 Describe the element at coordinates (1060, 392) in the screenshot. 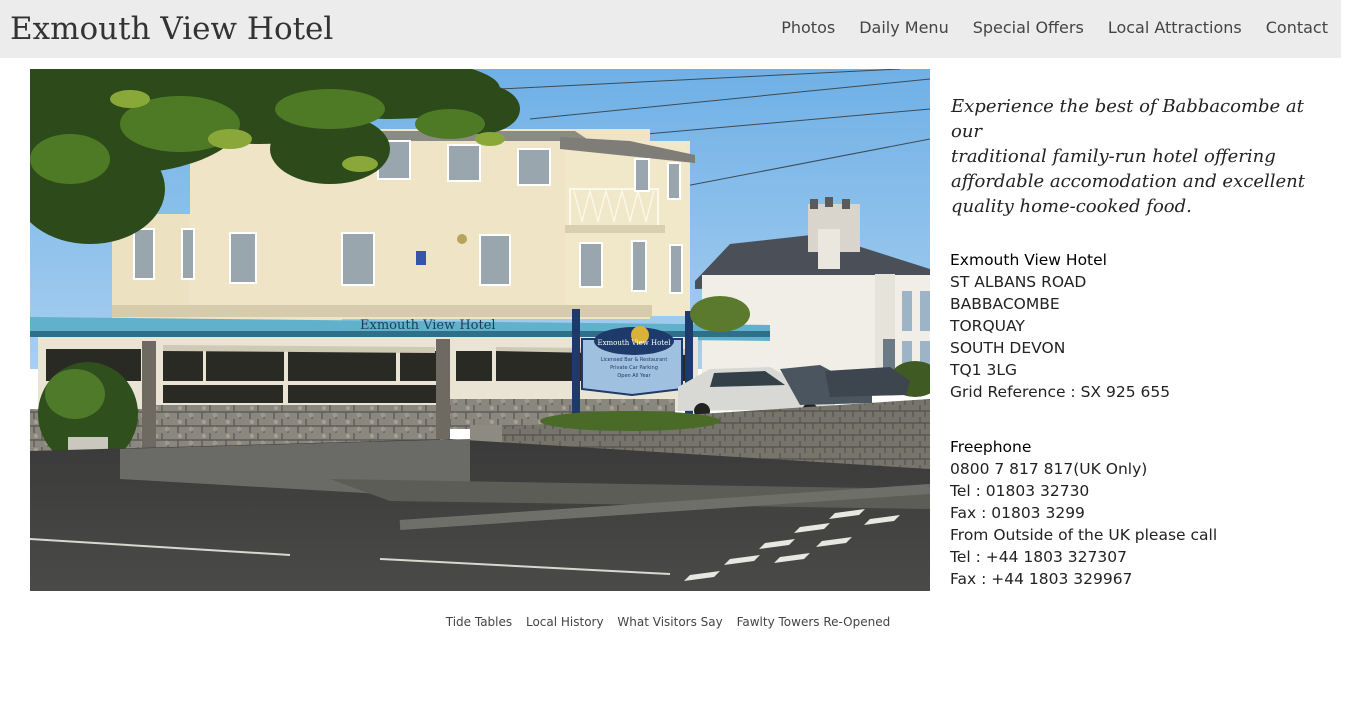

I see `grid-reference: Grid Reference : SX 925 655` at that location.